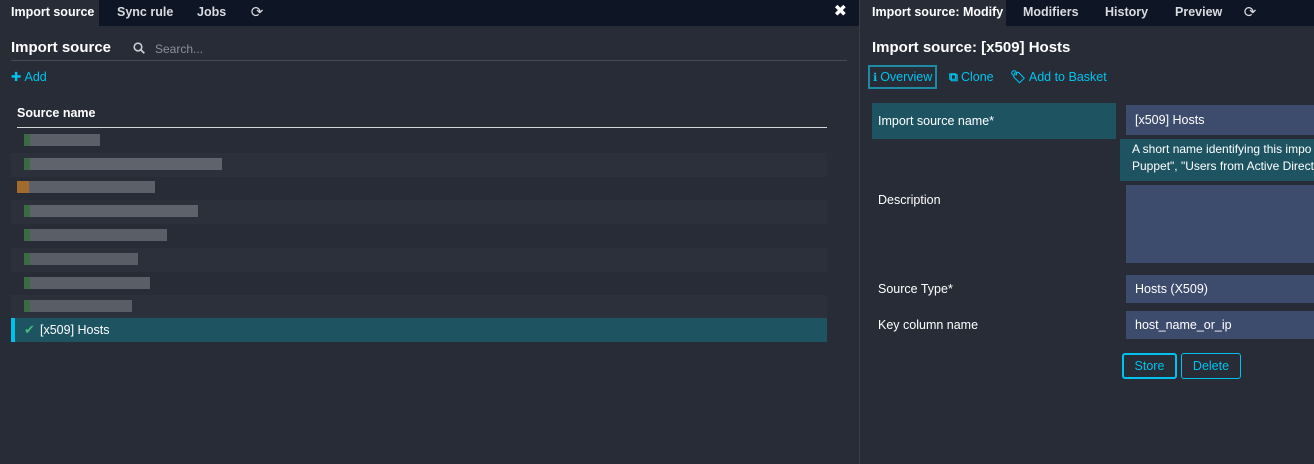  I want to click on tag-icon: 🏷, so click(1018, 77).